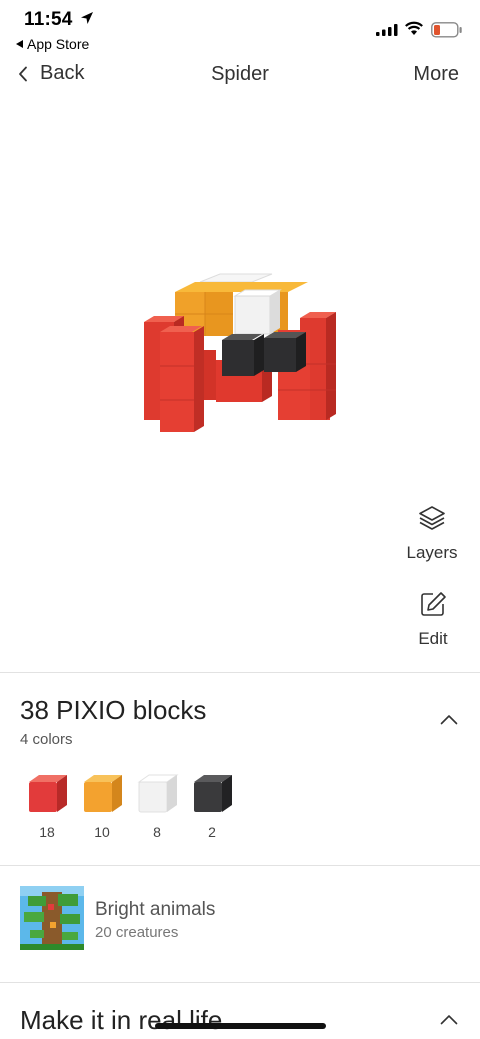 The height and width of the screenshot is (1039, 480). What do you see at coordinates (432, 552) in the screenshot?
I see `layers-label: Layers` at bounding box center [432, 552].